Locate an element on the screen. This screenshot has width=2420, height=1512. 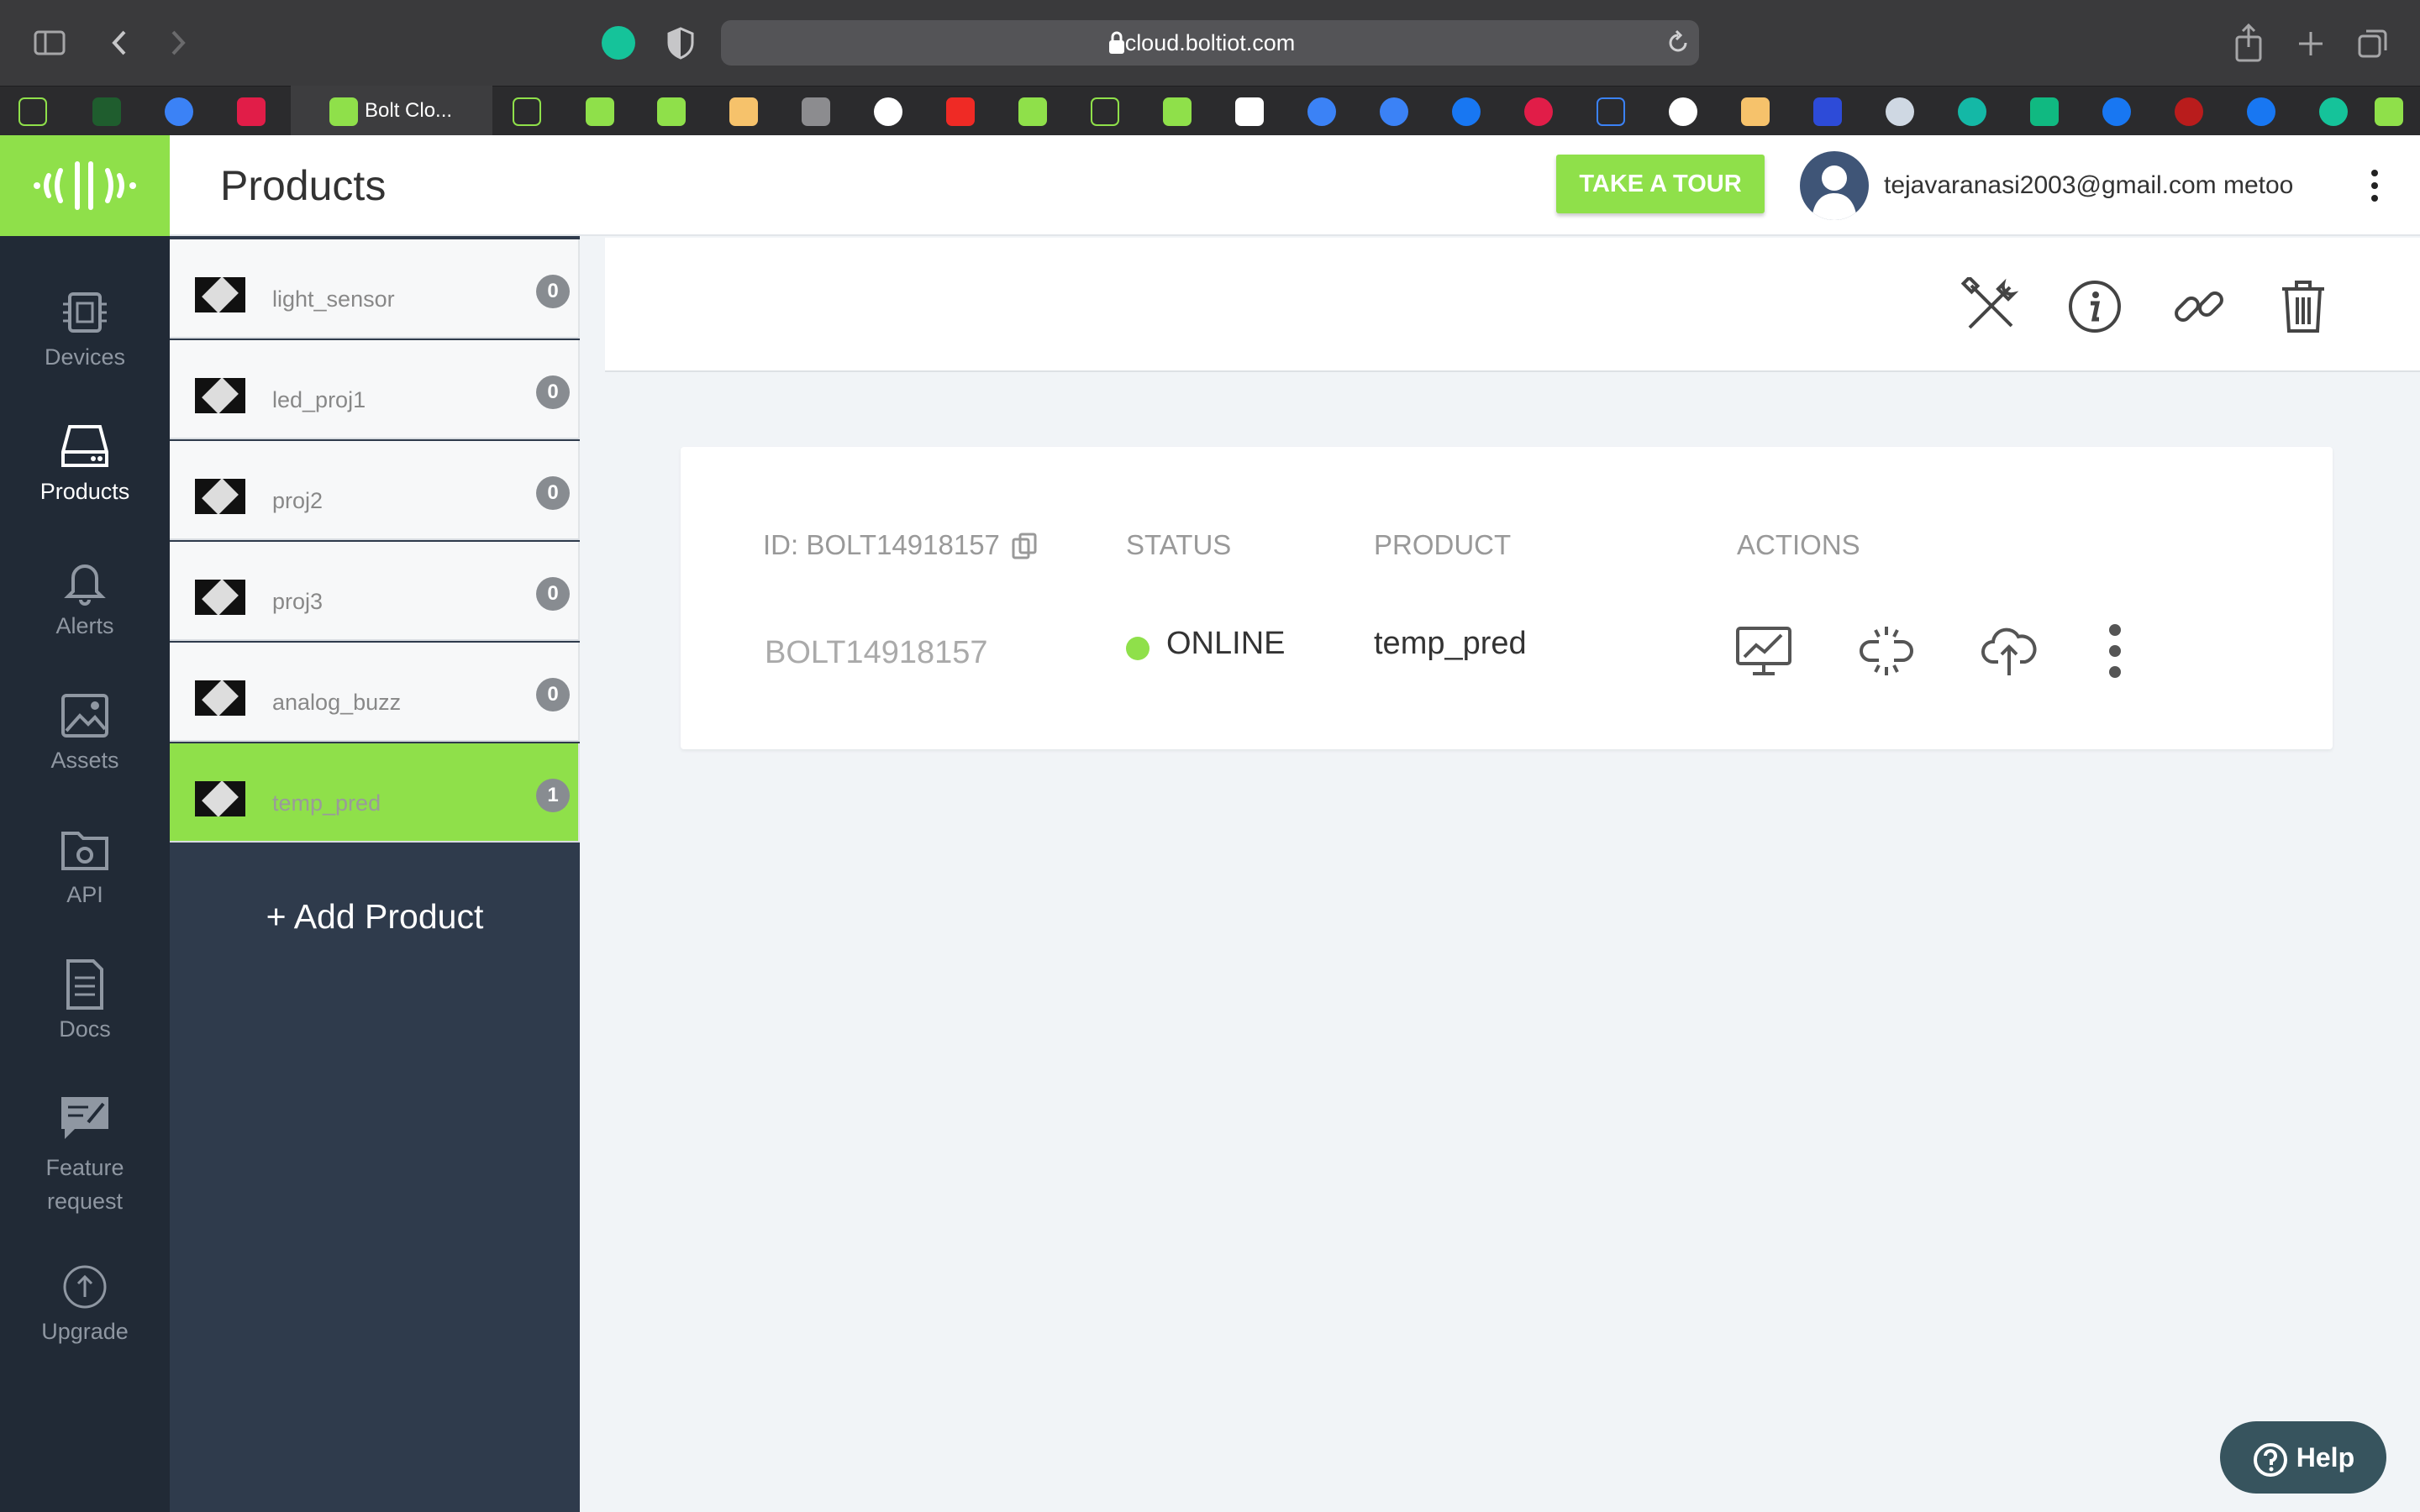
sidebar-item-upgrade: Upgrade is located at coordinates (85, 1302).